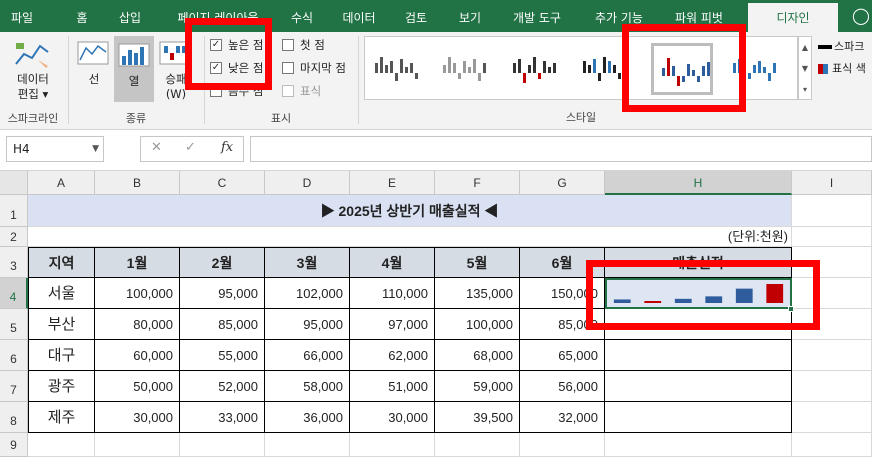 The height and width of the screenshot is (470, 872). What do you see at coordinates (392, 386) in the screenshot?
I see `value-cell: 51,000` at bounding box center [392, 386].